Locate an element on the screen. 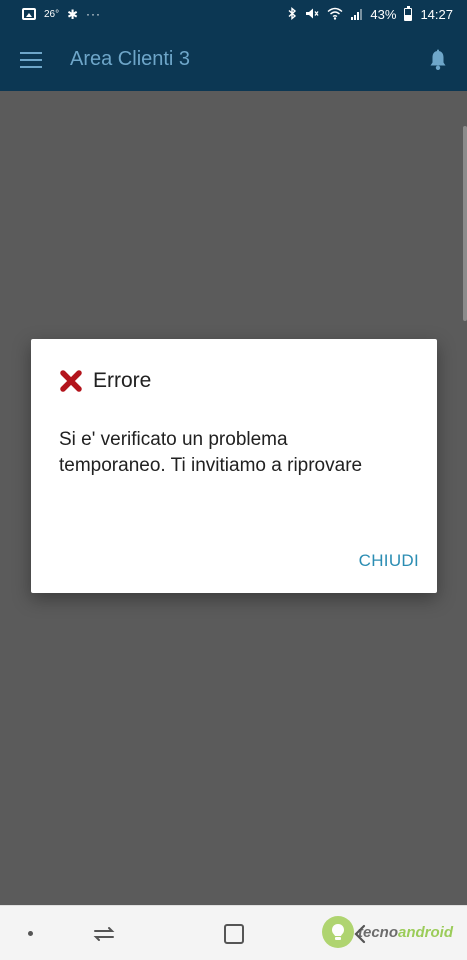  navigation-bar: tecnoandroid is located at coordinates (233, 932).